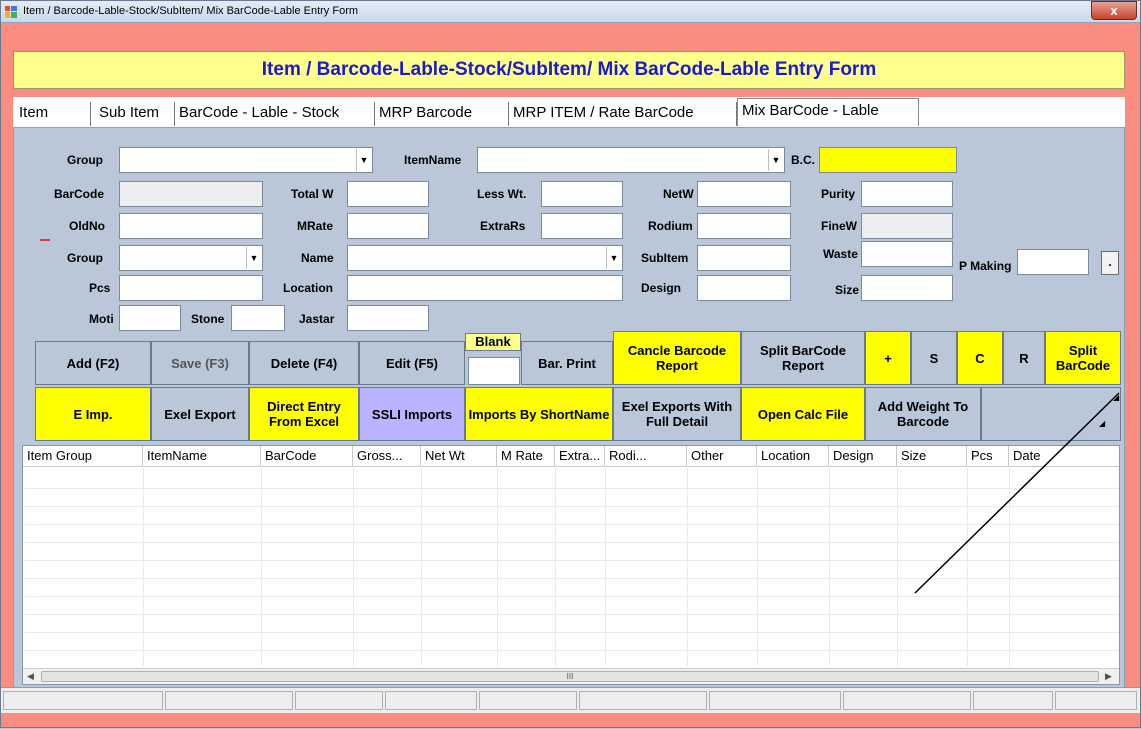 The height and width of the screenshot is (729, 1141). What do you see at coordinates (304, 363) in the screenshot?
I see `delete-button: Delete (F4)` at bounding box center [304, 363].